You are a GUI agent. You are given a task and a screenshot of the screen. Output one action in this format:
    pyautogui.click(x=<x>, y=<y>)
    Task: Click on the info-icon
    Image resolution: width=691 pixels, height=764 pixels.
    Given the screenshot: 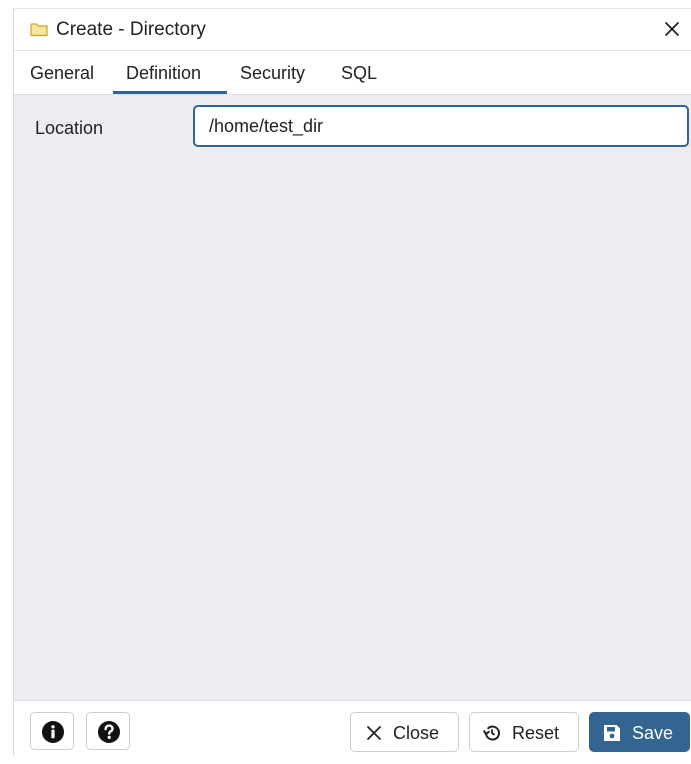 What is the action you would take?
    pyautogui.click(x=53, y=732)
    